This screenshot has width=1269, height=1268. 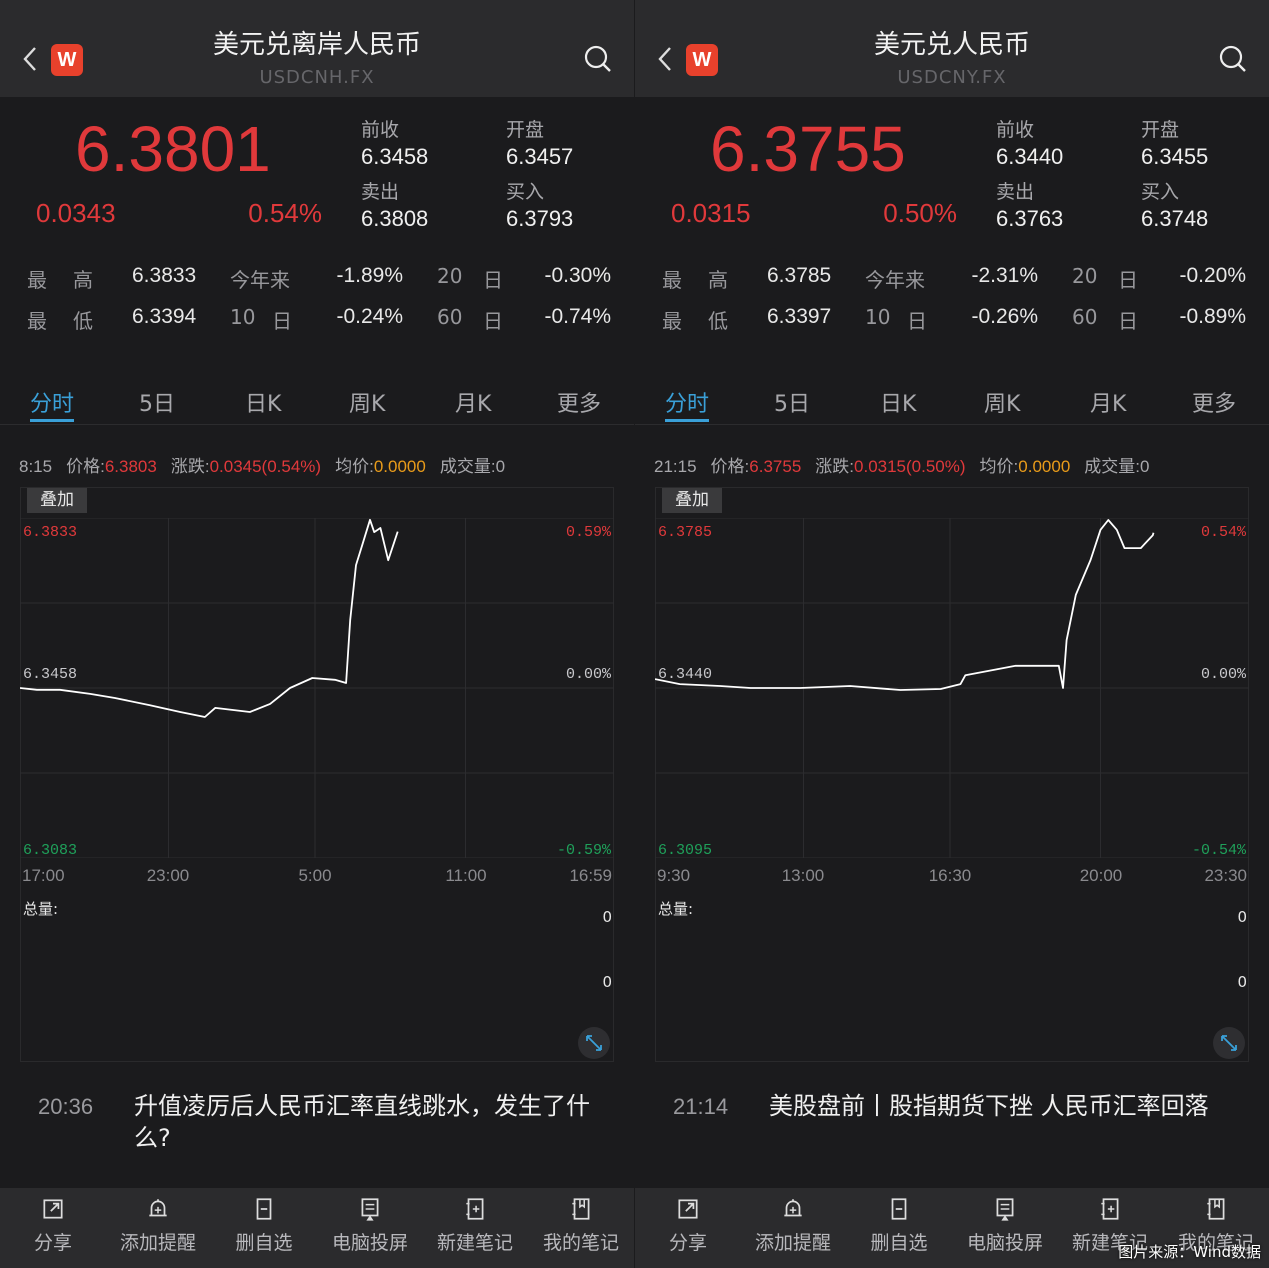 What do you see at coordinates (36, 466) in the screenshot?
I see `info-time: 8:15` at bounding box center [36, 466].